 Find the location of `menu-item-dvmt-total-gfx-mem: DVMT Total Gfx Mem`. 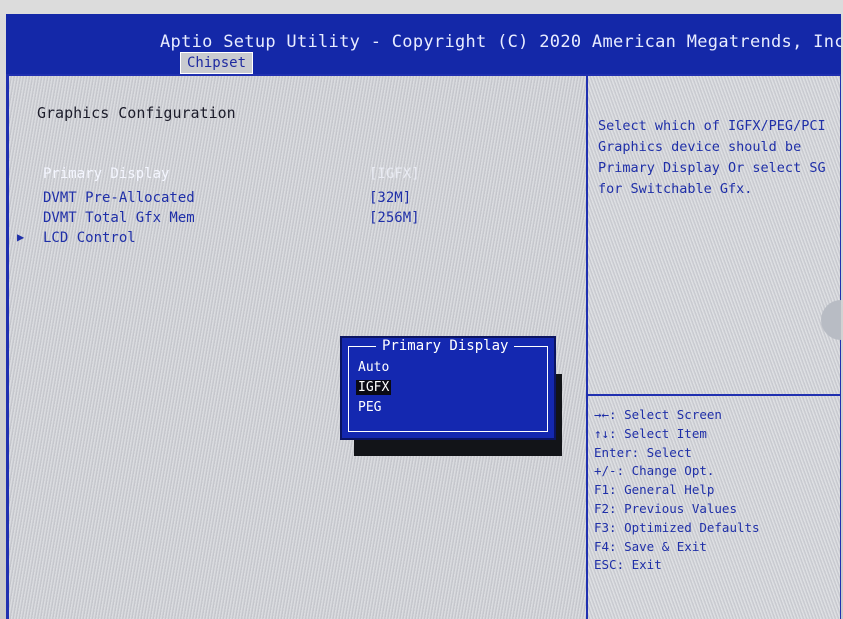

menu-item-dvmt-total-gfx-mem: DVMT Total Gfx Mem is located at coordinates (119, 218).